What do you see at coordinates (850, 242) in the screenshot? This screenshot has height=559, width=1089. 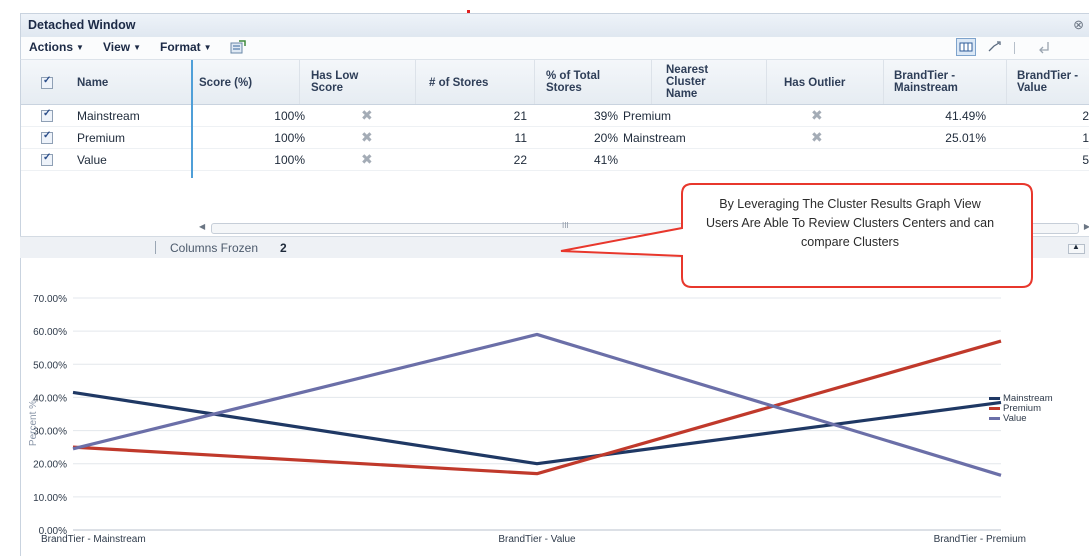 I see `callout-line-3: compare Clusters` at bounding box center [850, 242].